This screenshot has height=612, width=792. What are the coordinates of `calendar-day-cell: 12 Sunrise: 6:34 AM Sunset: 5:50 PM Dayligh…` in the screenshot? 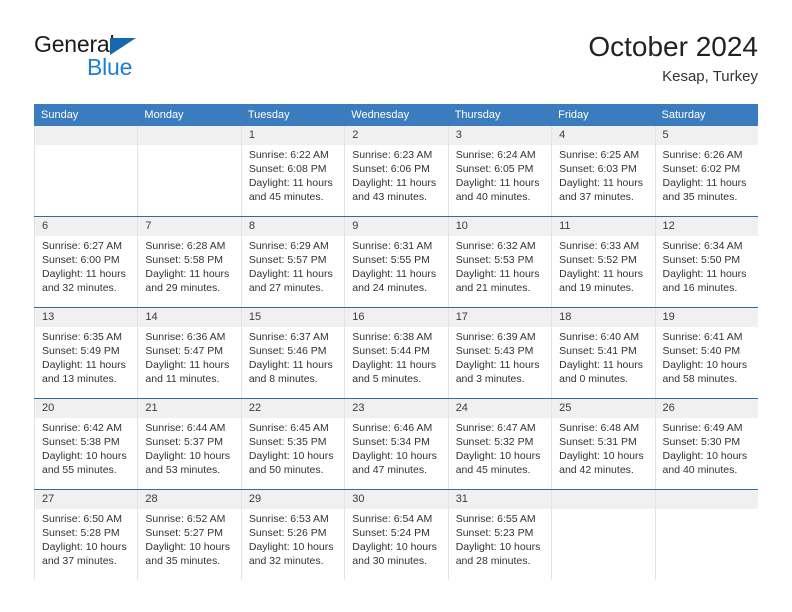 It's located at (706, 262).